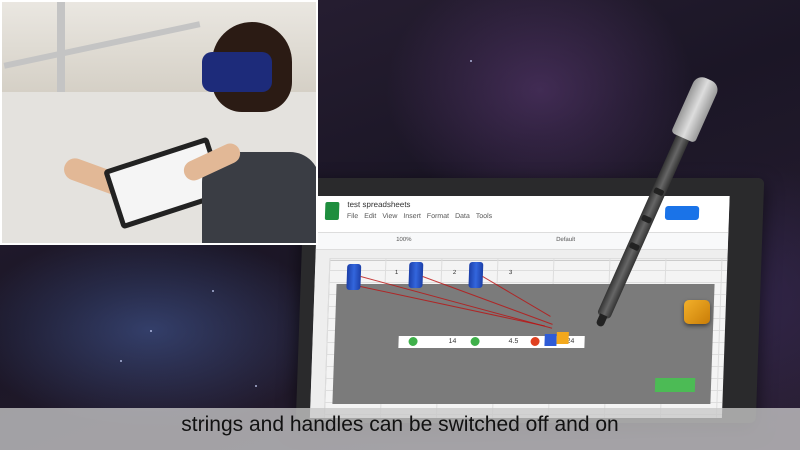 The image size is (800, 450). I want to click on menu-file: File, so click(353, 216).